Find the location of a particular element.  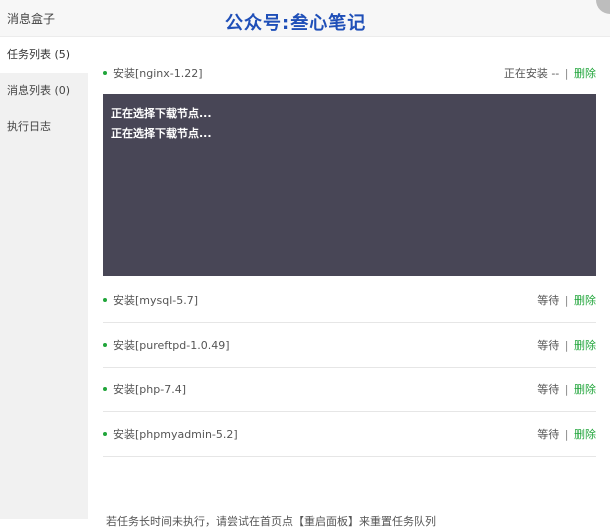

panel-title: 消息盒子 is located at coordinates (31, 19).